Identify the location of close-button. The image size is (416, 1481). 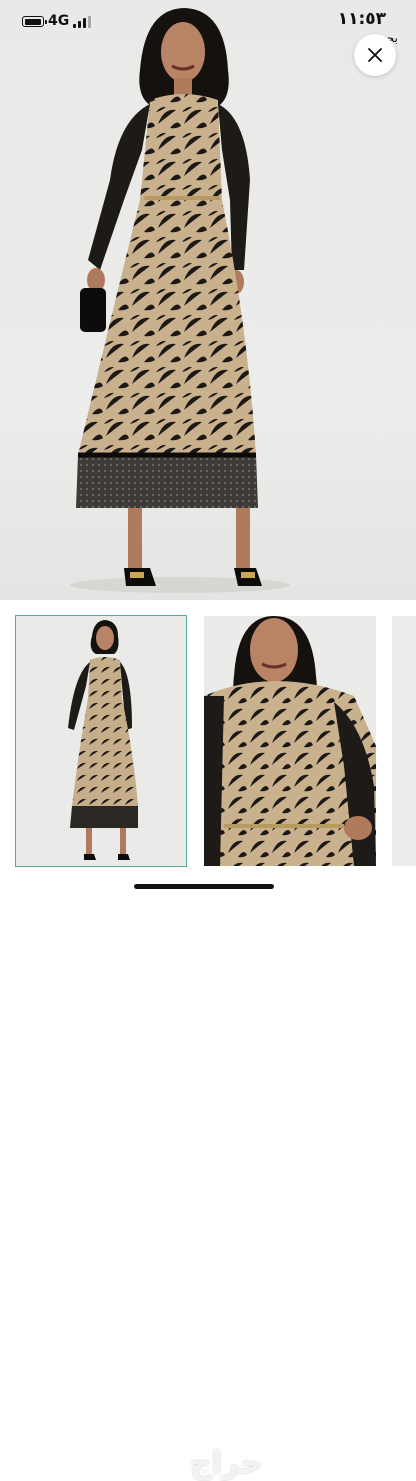
(375, 55).